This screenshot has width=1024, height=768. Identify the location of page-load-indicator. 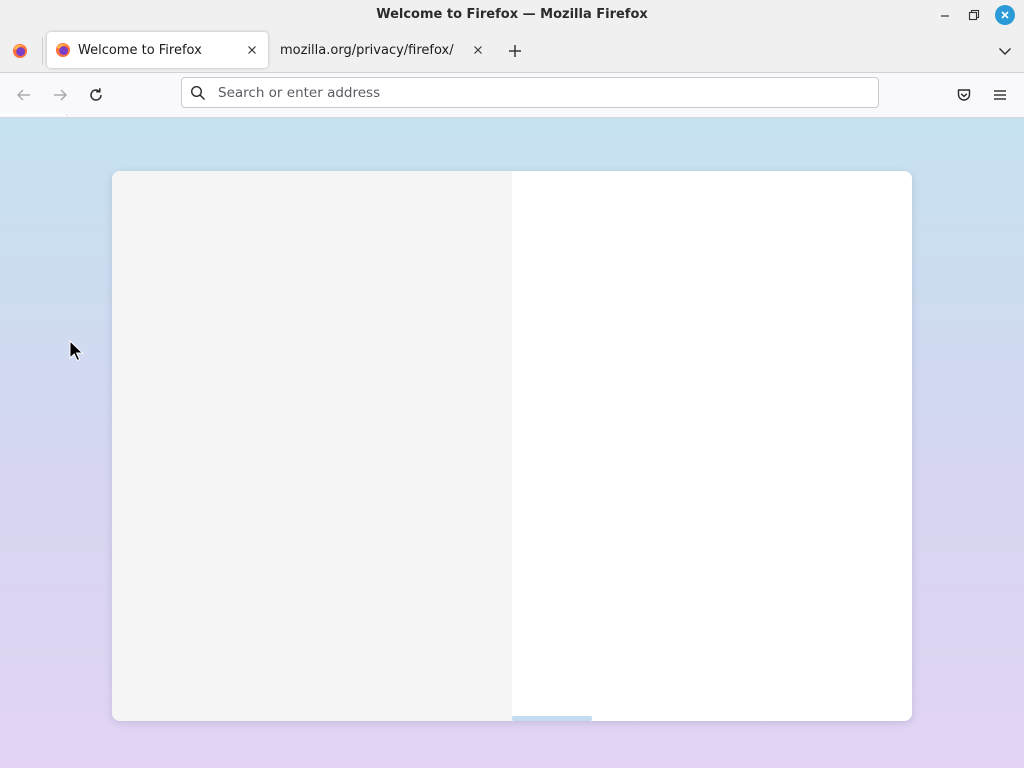
(33, 115).